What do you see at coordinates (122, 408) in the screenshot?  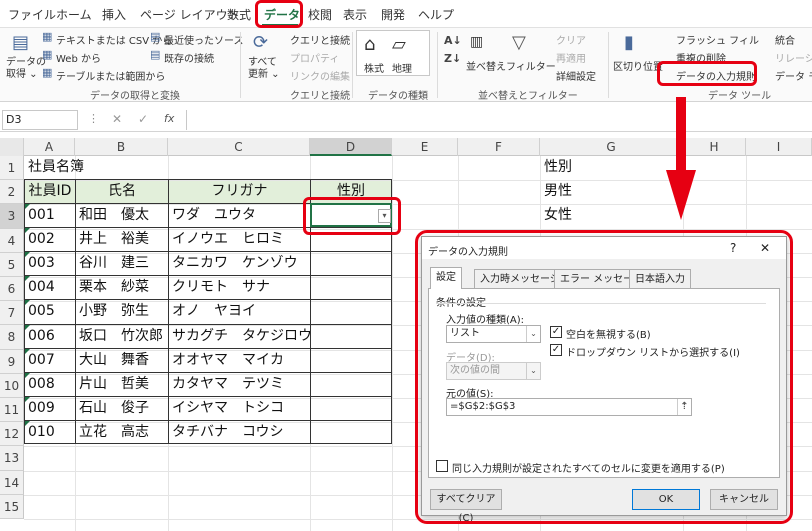 I see `table-cell: 石山 俊子` at bounding box center [122, 408].